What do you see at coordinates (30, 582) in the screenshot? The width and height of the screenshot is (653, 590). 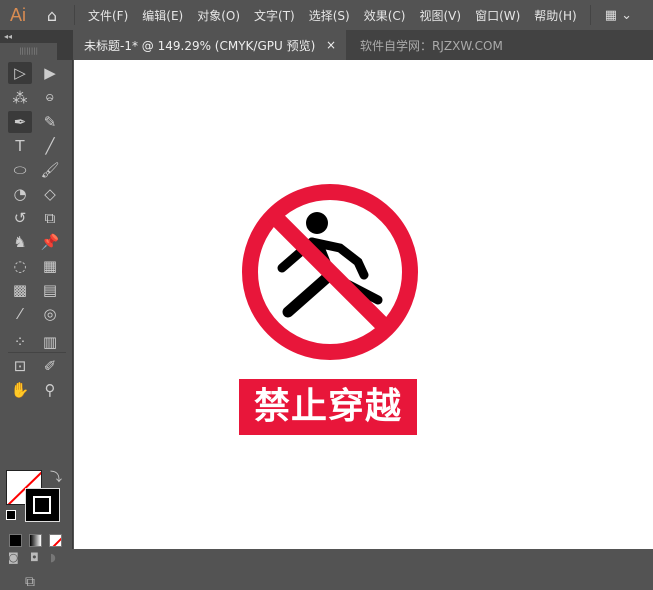 I see `screen-mode-icon: ⧉` at bounding box center [30, 582].